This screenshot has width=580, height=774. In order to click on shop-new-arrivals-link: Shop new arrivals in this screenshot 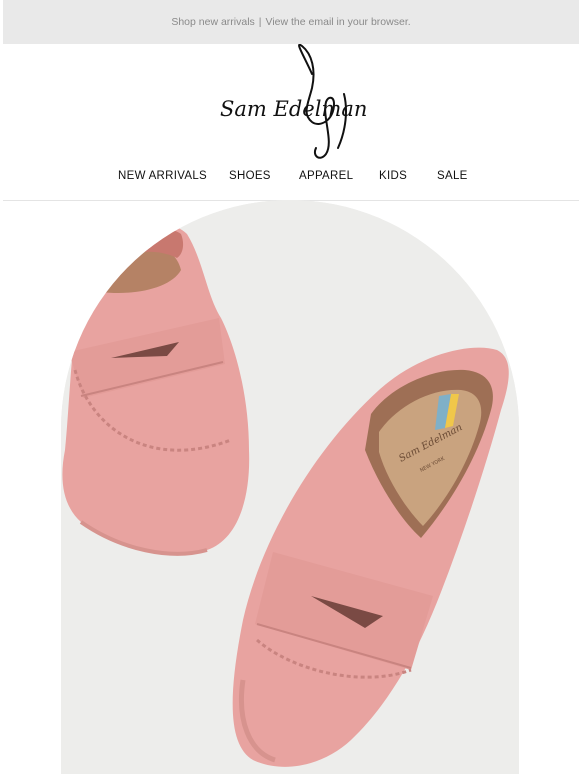, I will do `click(212, 22)`.